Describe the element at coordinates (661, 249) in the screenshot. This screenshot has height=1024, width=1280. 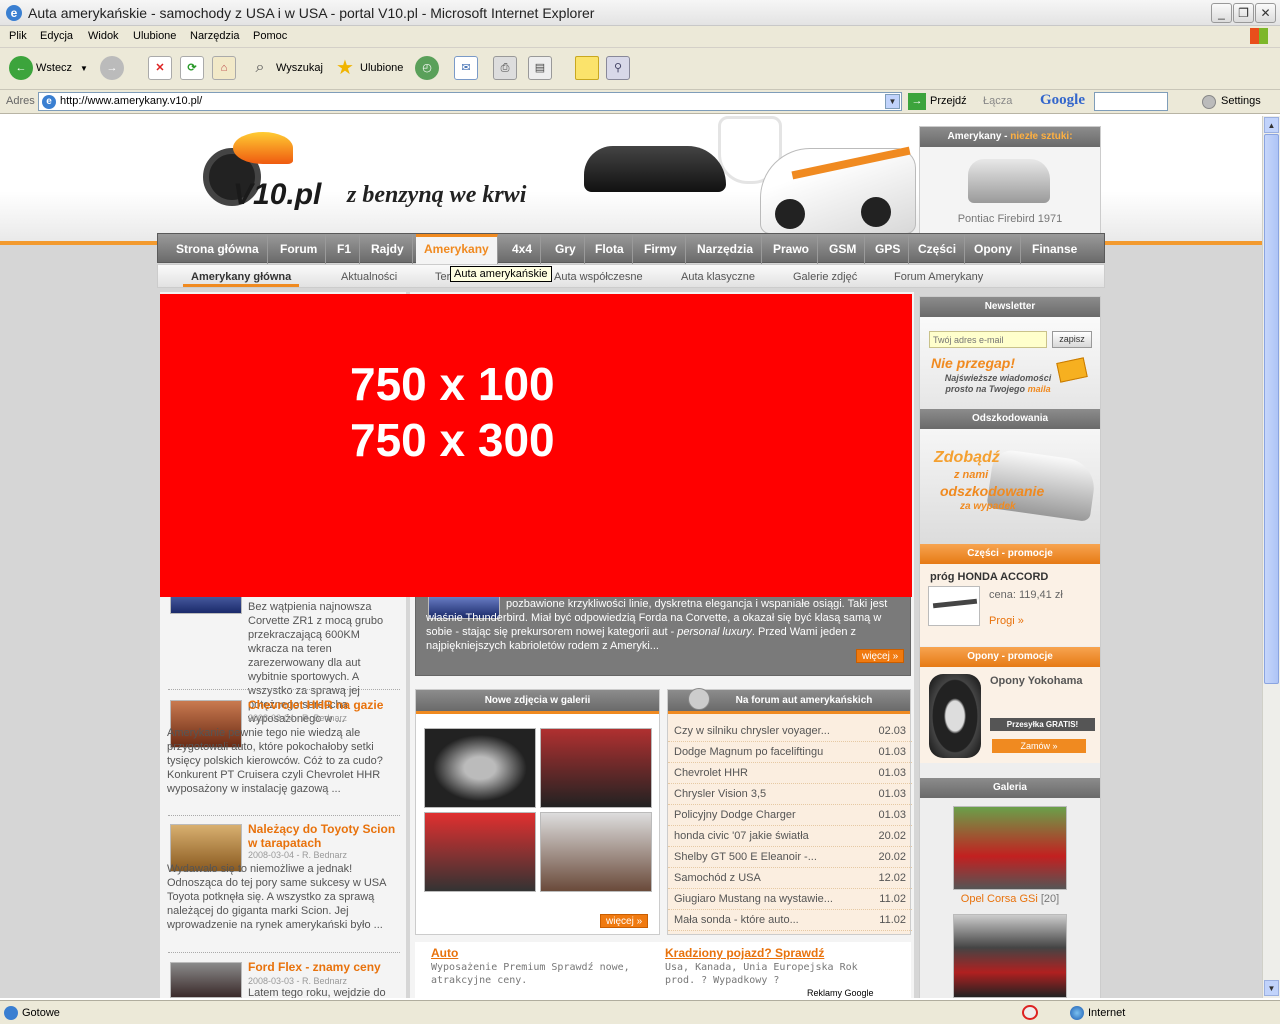
I see `nav-firmy: Firmy` at that location.